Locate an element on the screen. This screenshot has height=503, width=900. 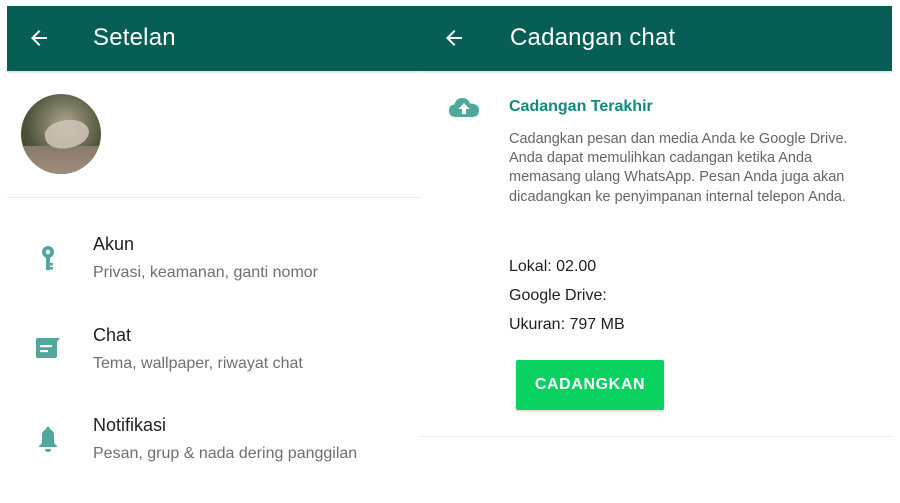
bell-icon is located at coordinates (48, 439).